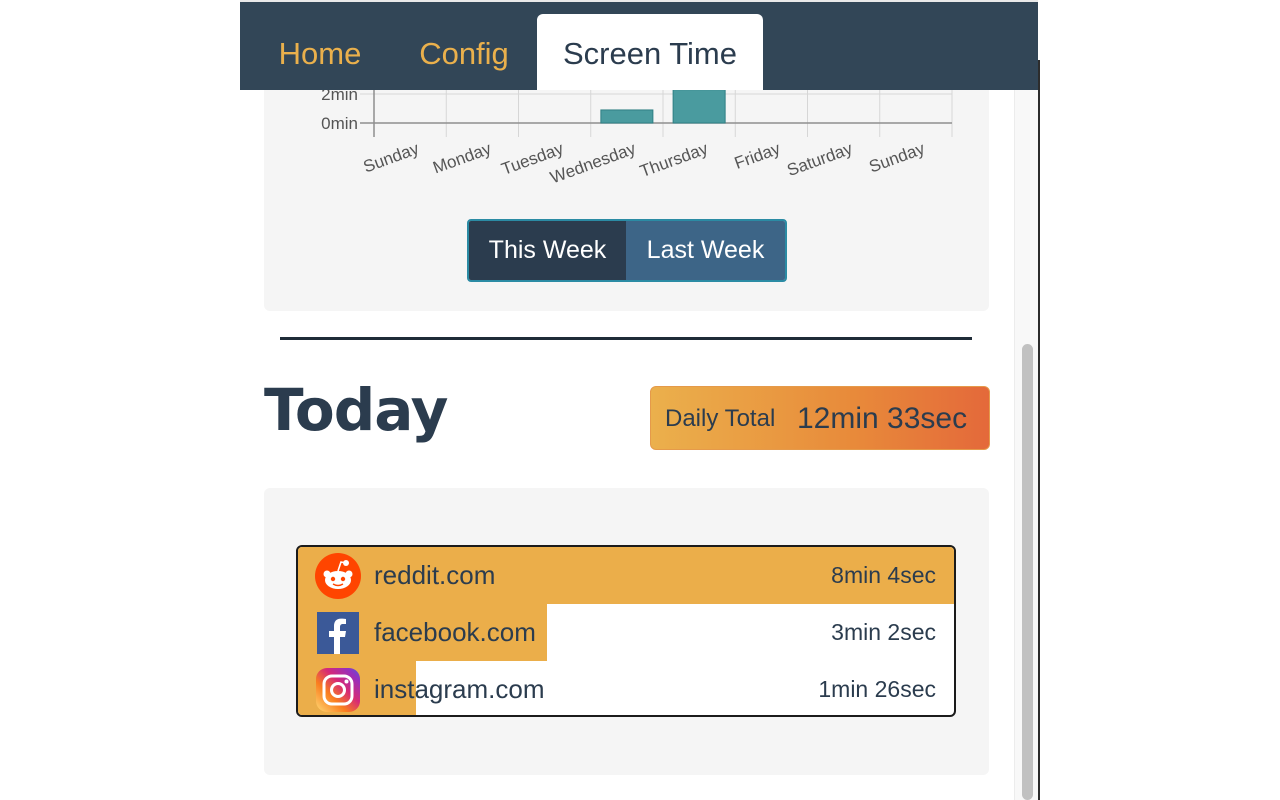  Describe the element at coordinates (1039, 430) in the screenshot. I see `window-edge` at that location.